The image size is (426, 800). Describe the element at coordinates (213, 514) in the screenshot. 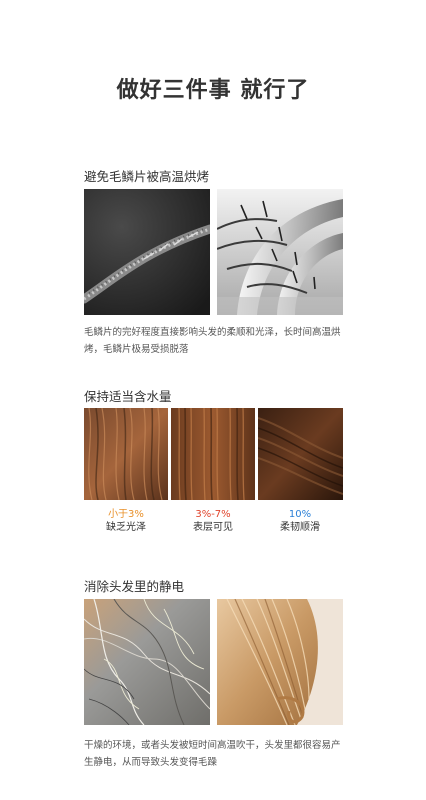

I see `moisture-pct-mid: 3%-7%` at that location.